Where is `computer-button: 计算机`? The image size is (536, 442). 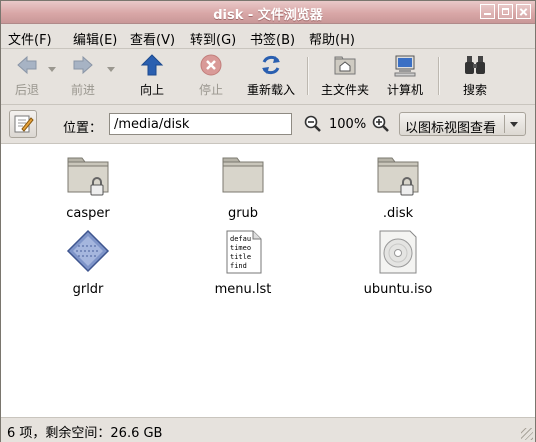 computer-button: 计算机 is located at coordinates (405, 75).